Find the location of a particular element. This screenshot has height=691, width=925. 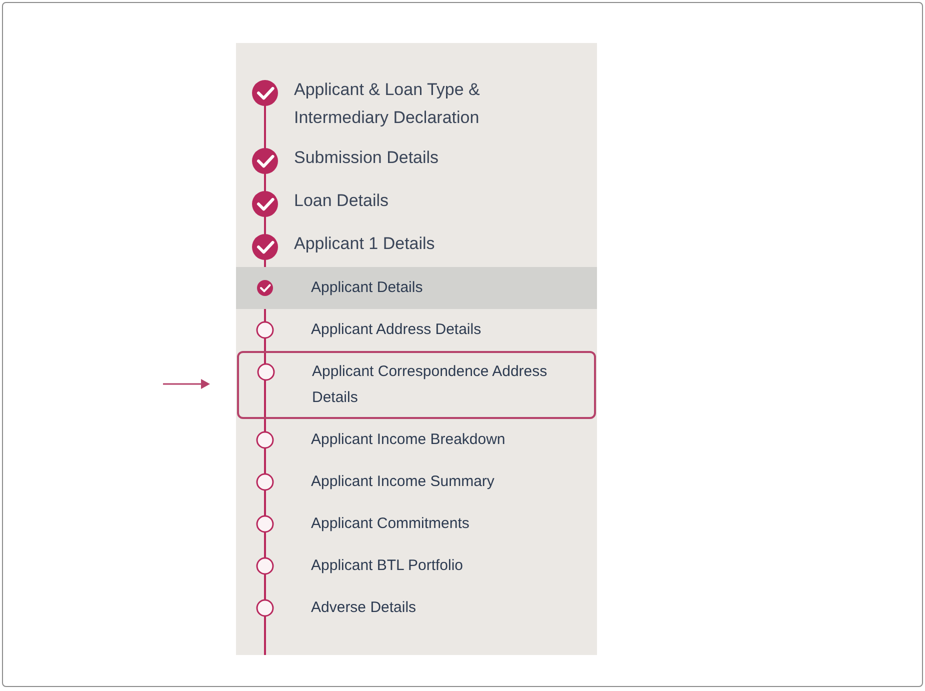

step-label: Loan Details is located at coordinates (342, 201).